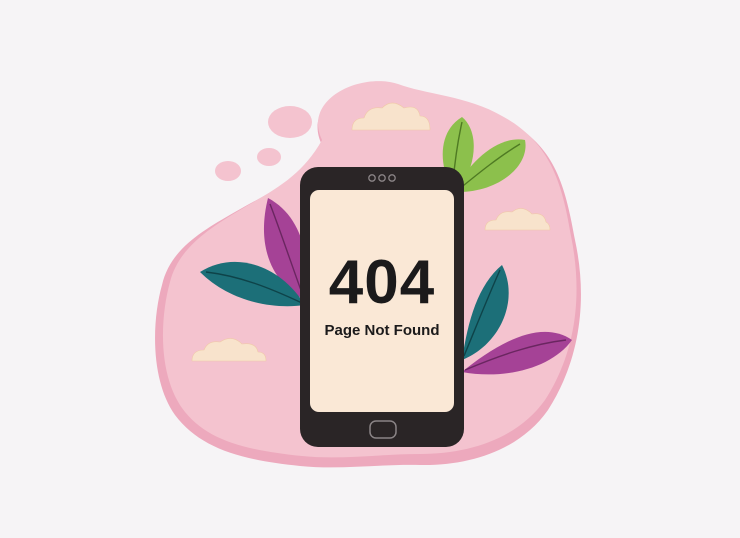 The image size is (740, 538). Describe the element at coordinates (382, 330) in the screenshot. I see `error-message: Page Not Found` at that location.